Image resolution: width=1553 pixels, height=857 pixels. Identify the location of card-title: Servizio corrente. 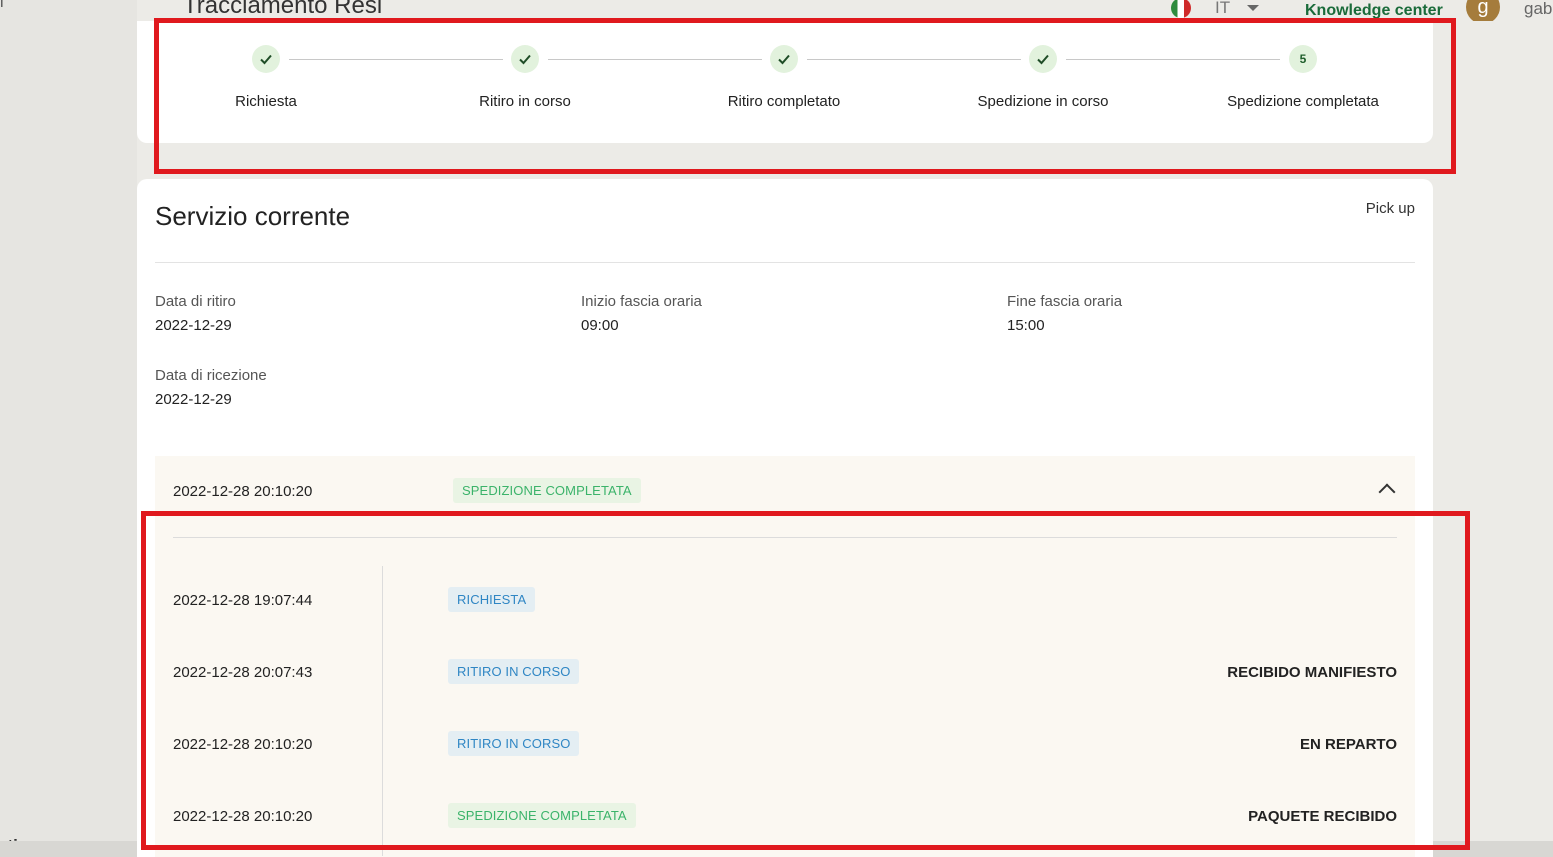
(253, 216).